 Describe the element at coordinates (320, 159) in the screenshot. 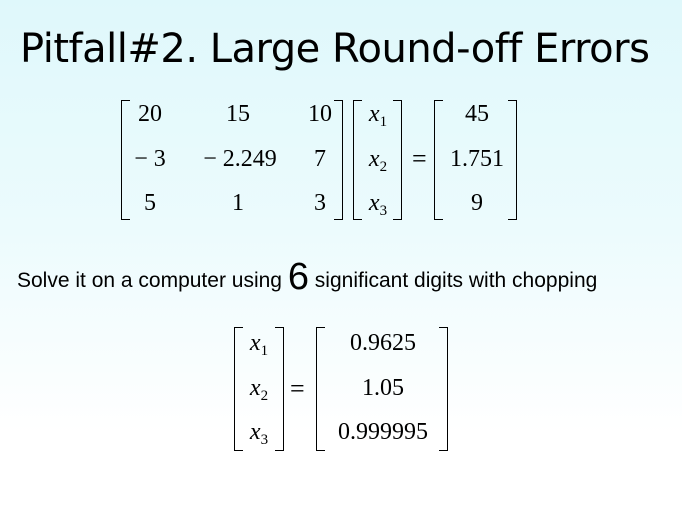

I see `matrix-a-cell: 7` at that location.